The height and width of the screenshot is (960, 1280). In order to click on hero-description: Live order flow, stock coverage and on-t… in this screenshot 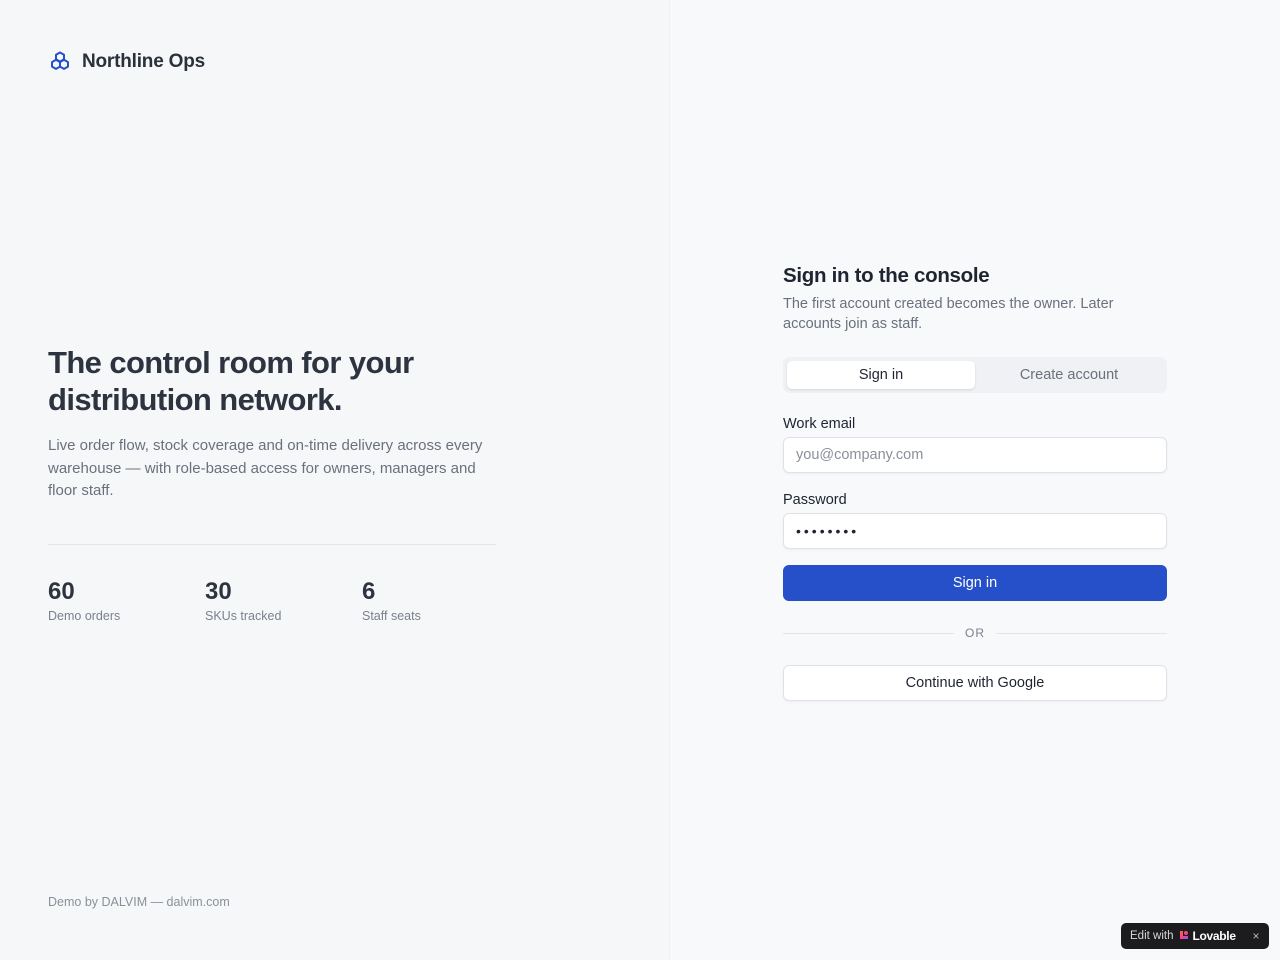, I will do `click(265, 468)`.